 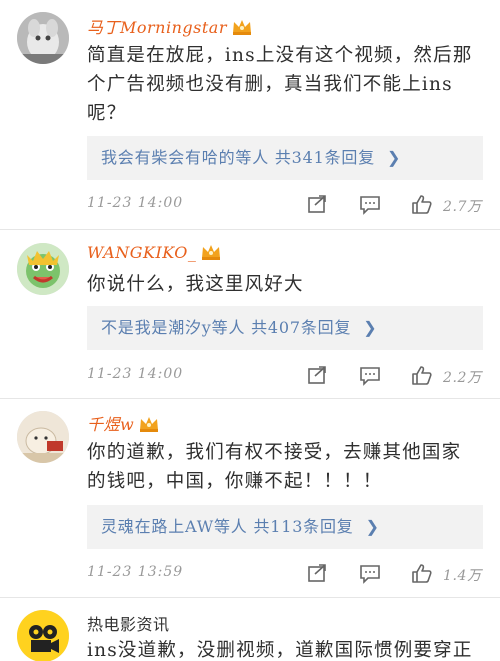 I want to click on username-text: 热电影资讯, so click(x=128, y=624).